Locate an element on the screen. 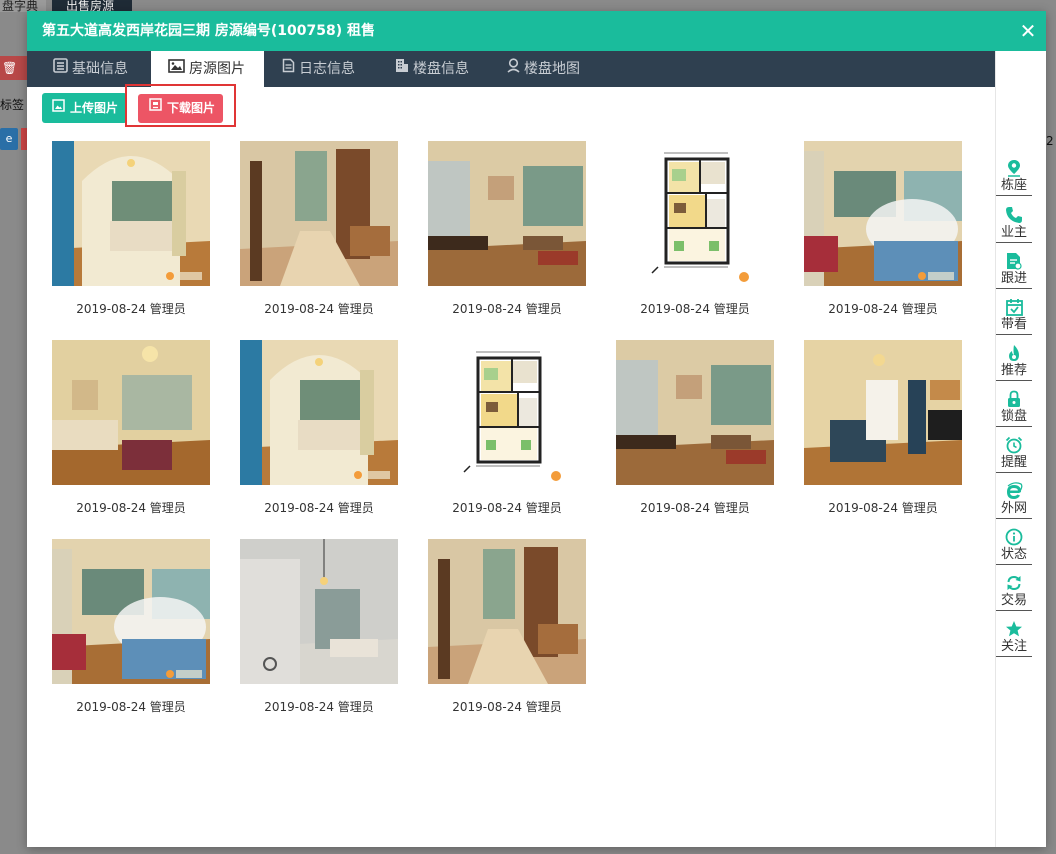 This screenshot has width=1056, height=854. building-icon is located at coordinates (402, 69).